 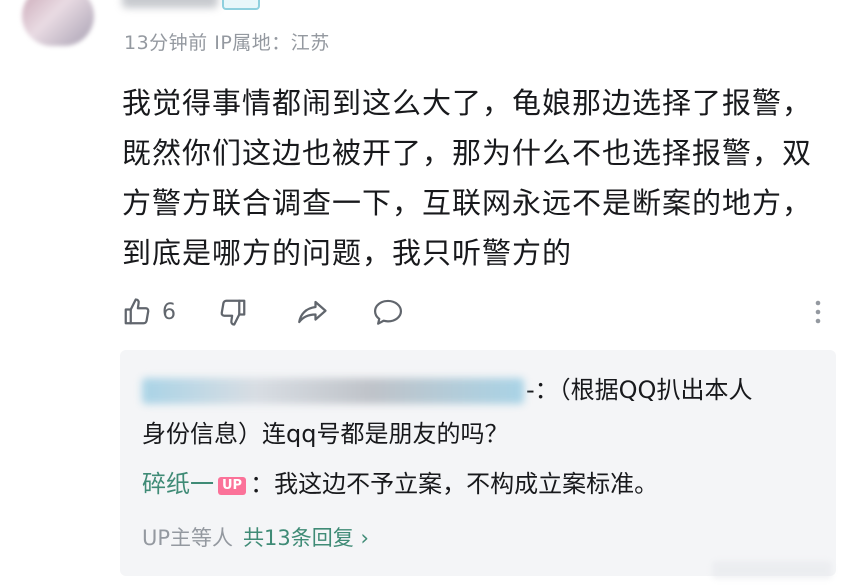 What do you see at coordinates (639, 390) in the screenshot?
I see `reply-text: -：（根据QQ扒出本人` at bounding box center [639, 390].